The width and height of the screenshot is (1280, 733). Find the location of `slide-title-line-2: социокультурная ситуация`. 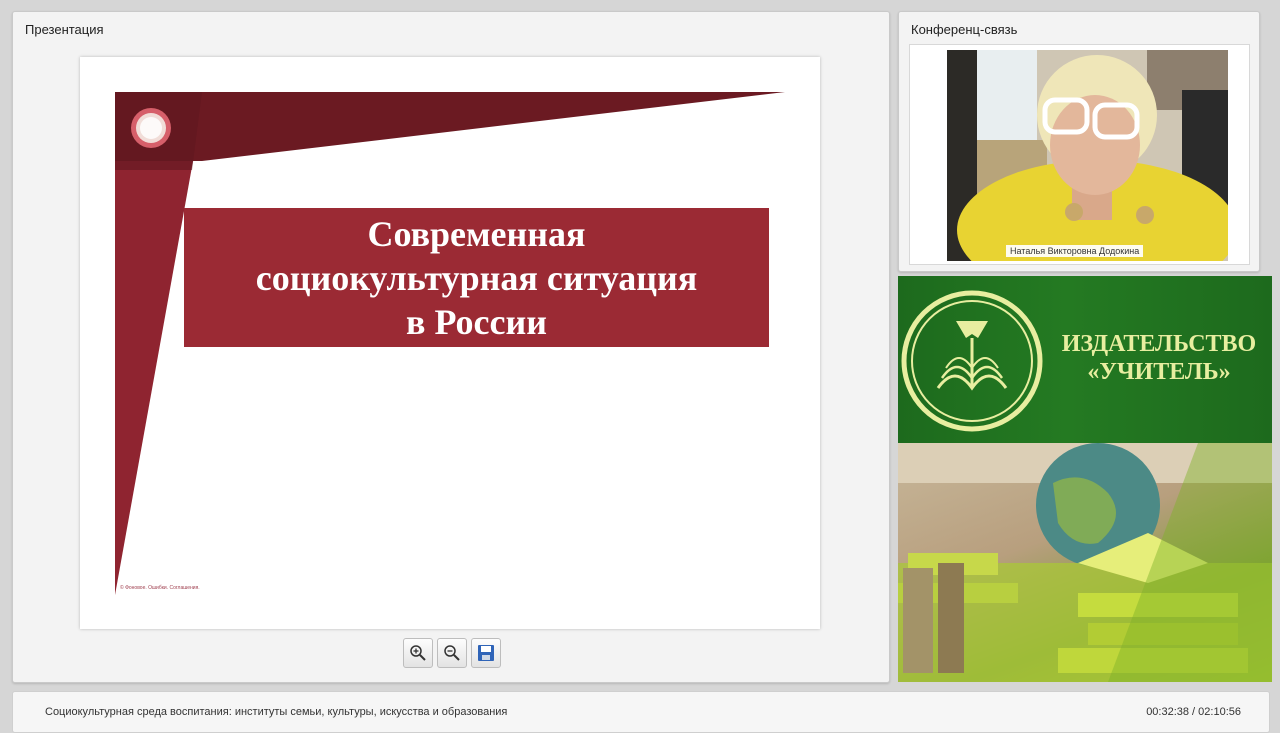

slide-title-line-2: социокультурная ситуация is located at coordinates (476, 277).